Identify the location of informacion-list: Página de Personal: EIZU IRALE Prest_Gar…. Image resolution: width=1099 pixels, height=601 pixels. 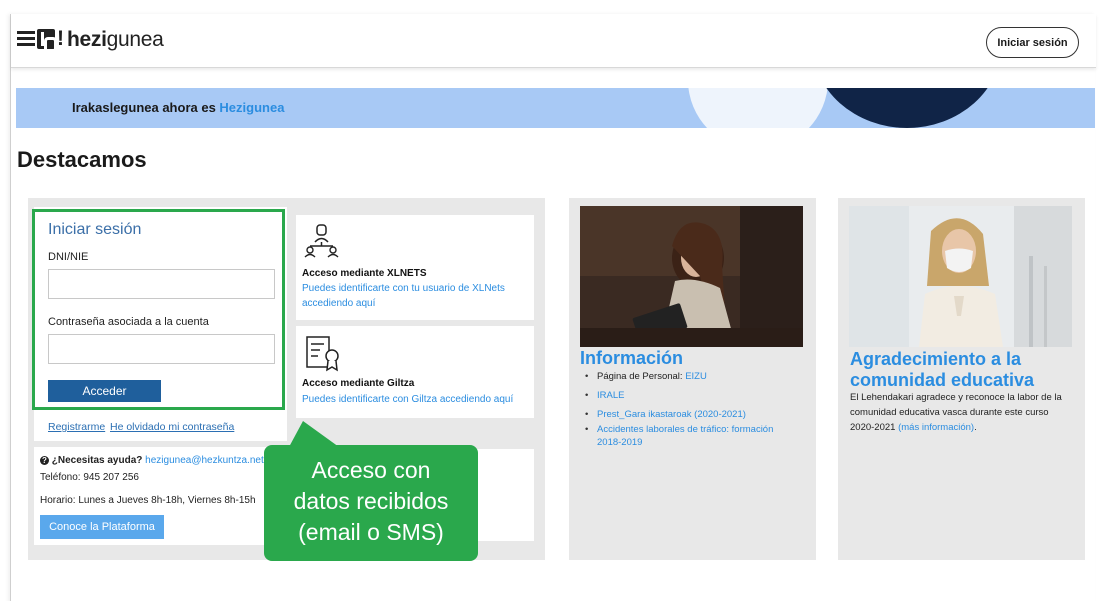
(695, 409).